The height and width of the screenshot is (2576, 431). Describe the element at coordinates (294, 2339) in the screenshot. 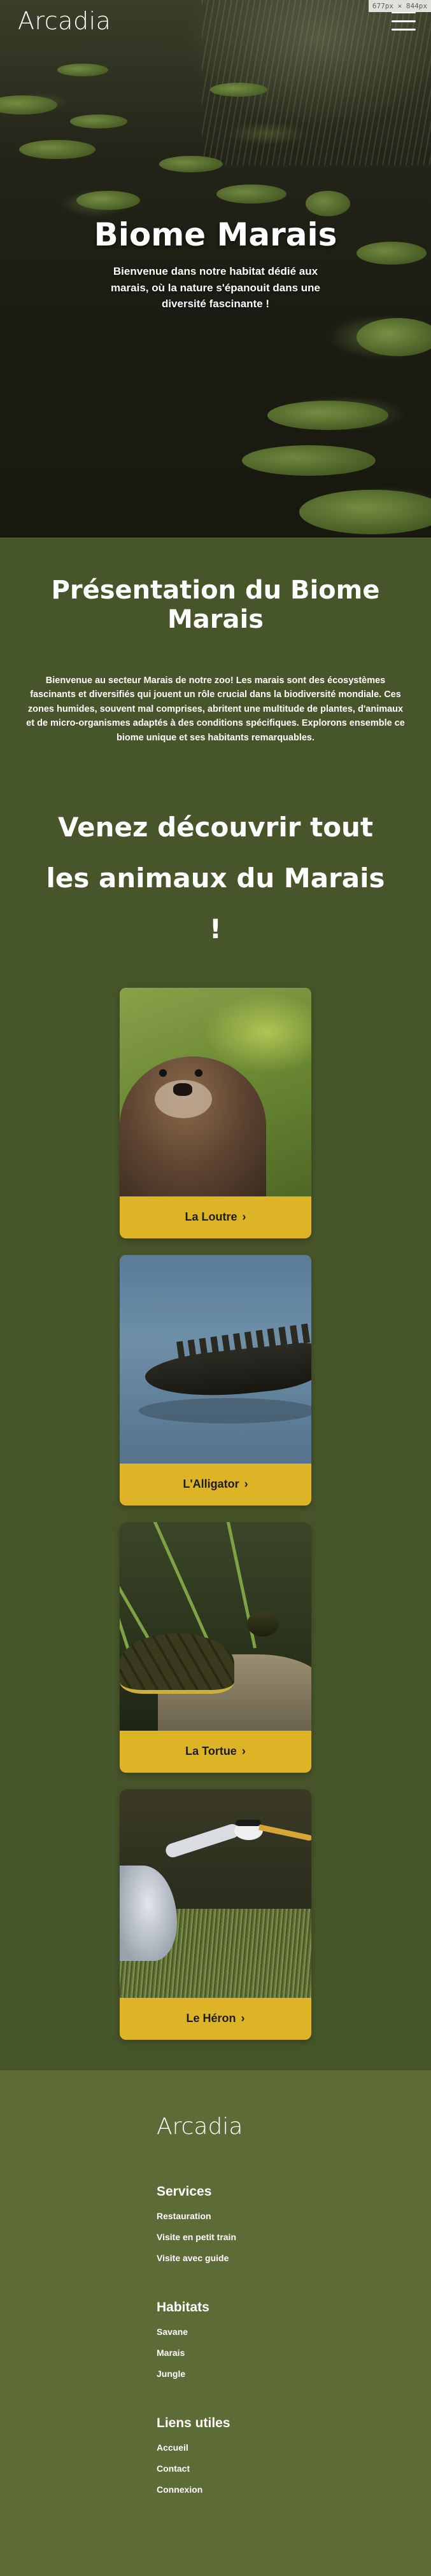

I see `footer-group-habitats: Habitats Savane Marais Jungle` at that location.